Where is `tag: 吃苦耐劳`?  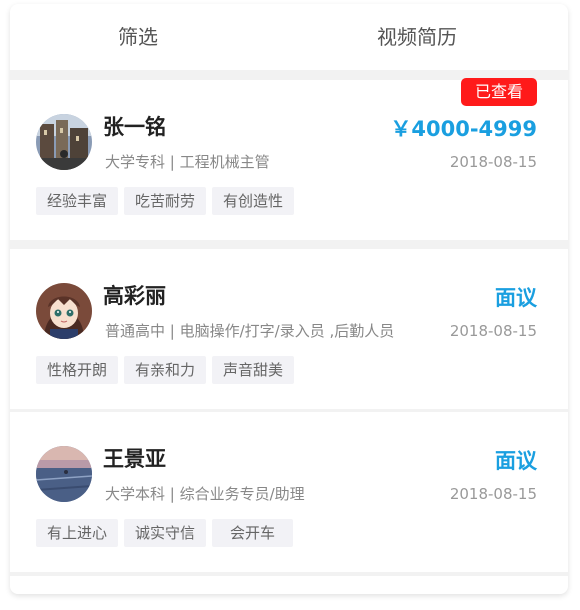
tag: 吃苦耐劳 is located at coordinates (165, 201).